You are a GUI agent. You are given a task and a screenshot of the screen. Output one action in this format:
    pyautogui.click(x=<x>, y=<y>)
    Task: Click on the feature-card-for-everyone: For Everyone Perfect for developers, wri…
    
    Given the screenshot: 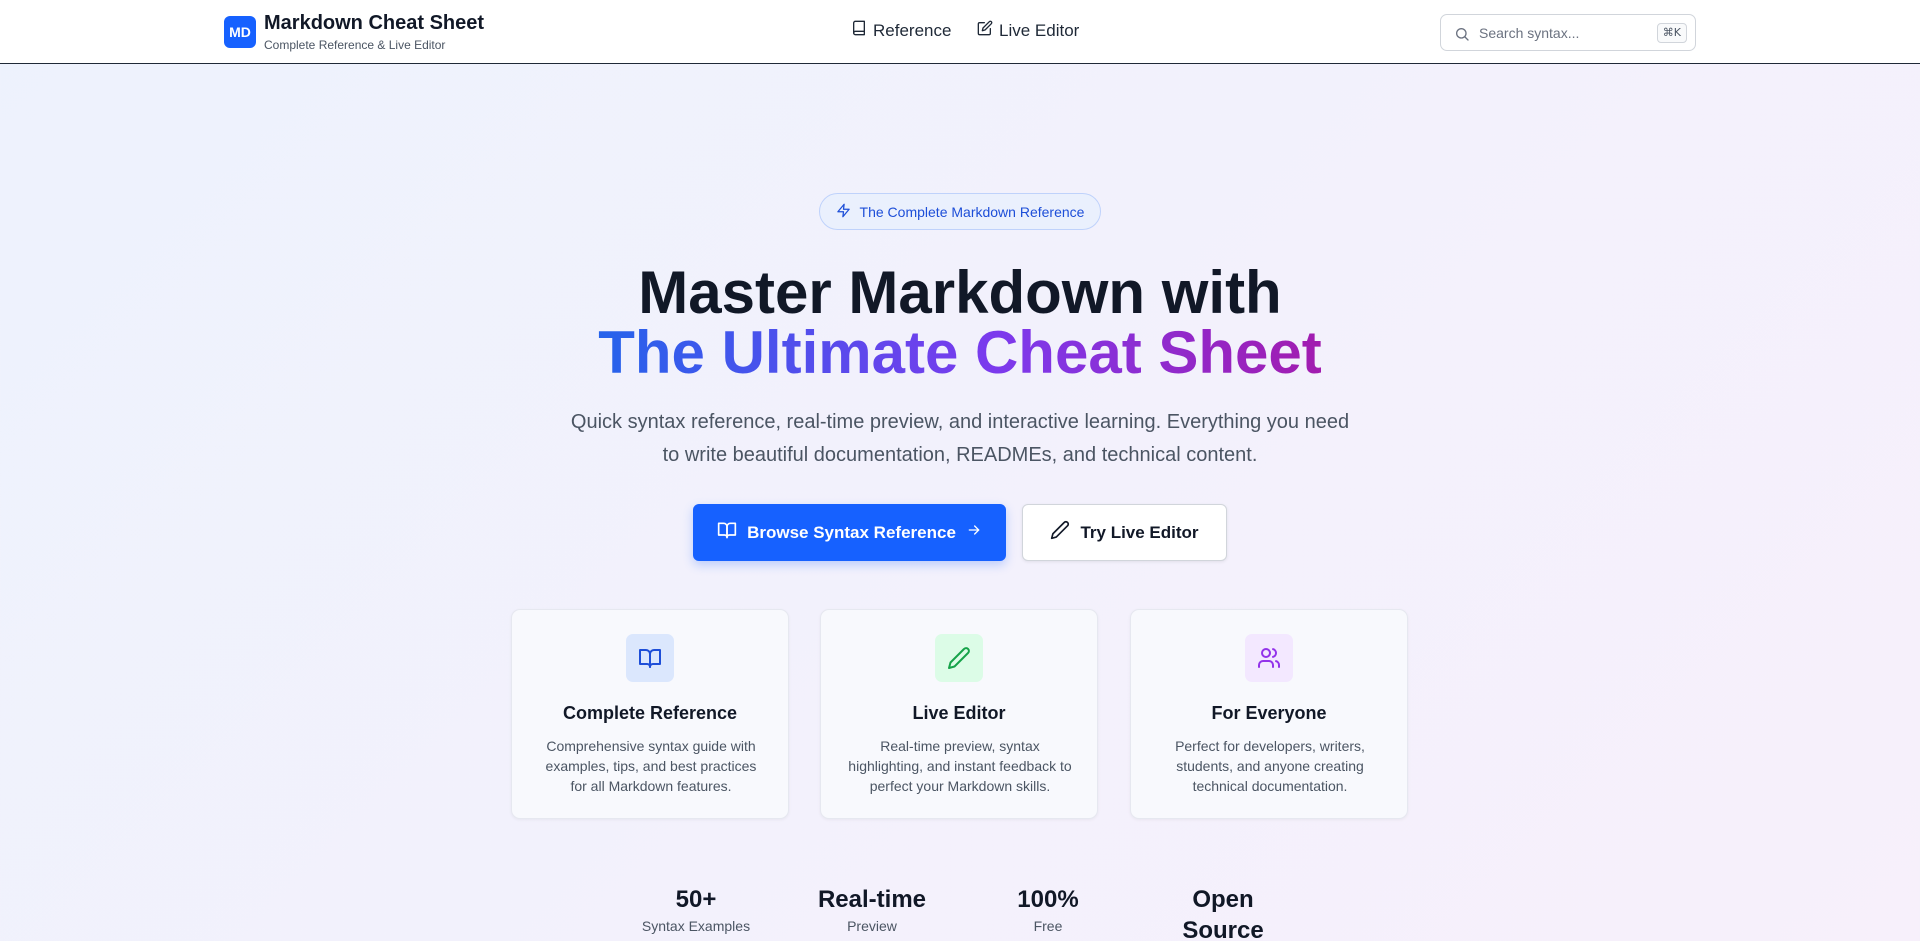 What is the action you would take?
    pyautogui.click(x=1269, y=714)
    